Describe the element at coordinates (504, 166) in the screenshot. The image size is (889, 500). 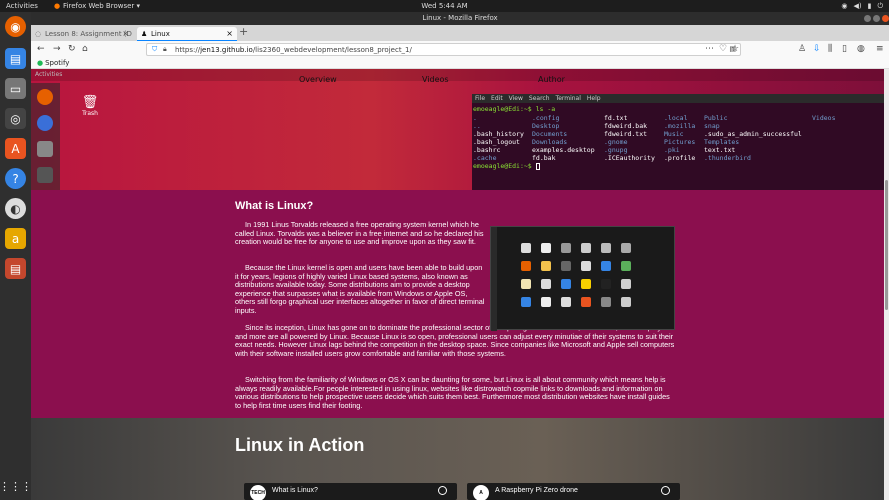
I see `terminal-prompt-text: emoeagle@Edi:~$` at that location.